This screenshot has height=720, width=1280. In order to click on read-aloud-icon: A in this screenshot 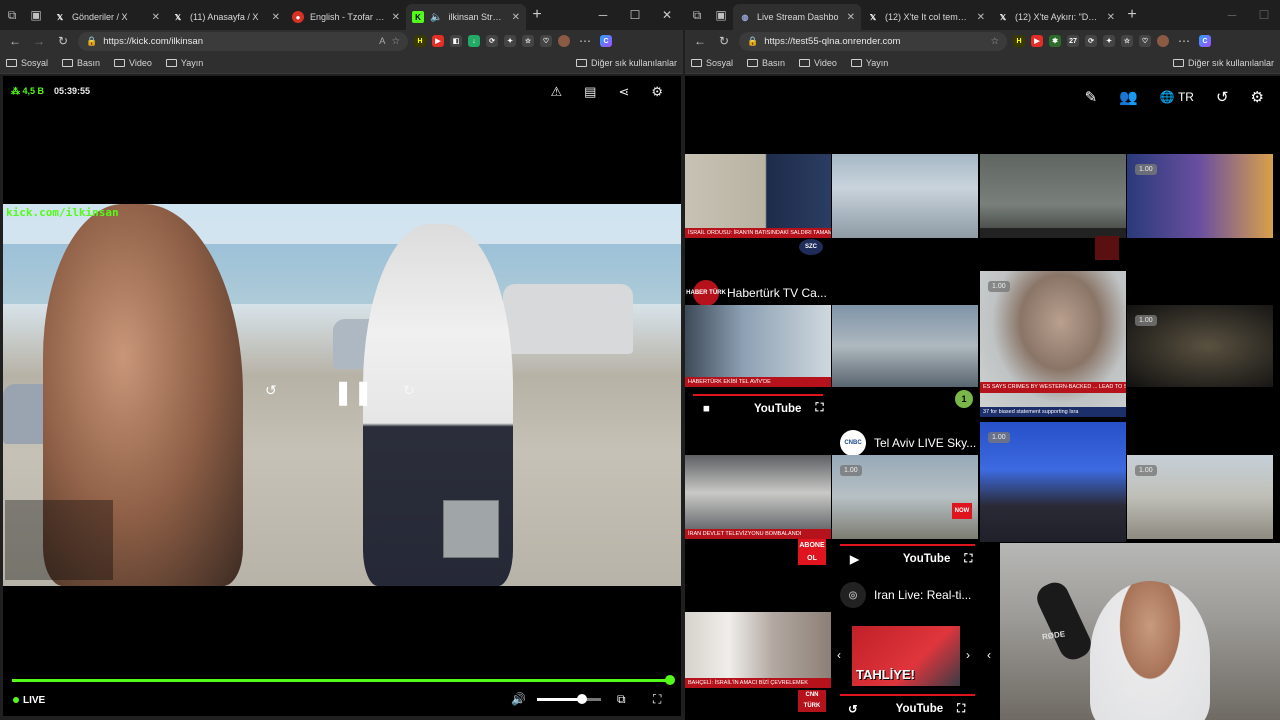, I will do `click(382, 41)`.